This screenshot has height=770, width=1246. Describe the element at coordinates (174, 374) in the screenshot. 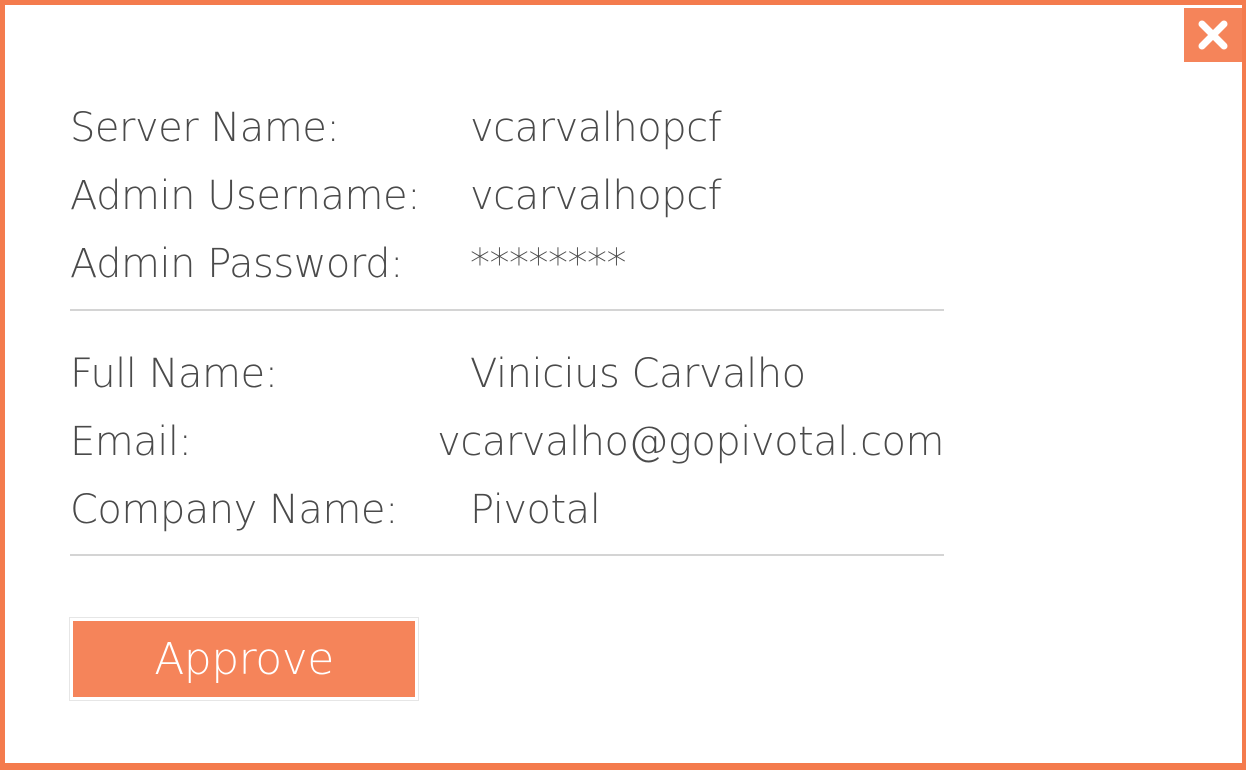

I see `full-name-label: Full Name:` at that location.